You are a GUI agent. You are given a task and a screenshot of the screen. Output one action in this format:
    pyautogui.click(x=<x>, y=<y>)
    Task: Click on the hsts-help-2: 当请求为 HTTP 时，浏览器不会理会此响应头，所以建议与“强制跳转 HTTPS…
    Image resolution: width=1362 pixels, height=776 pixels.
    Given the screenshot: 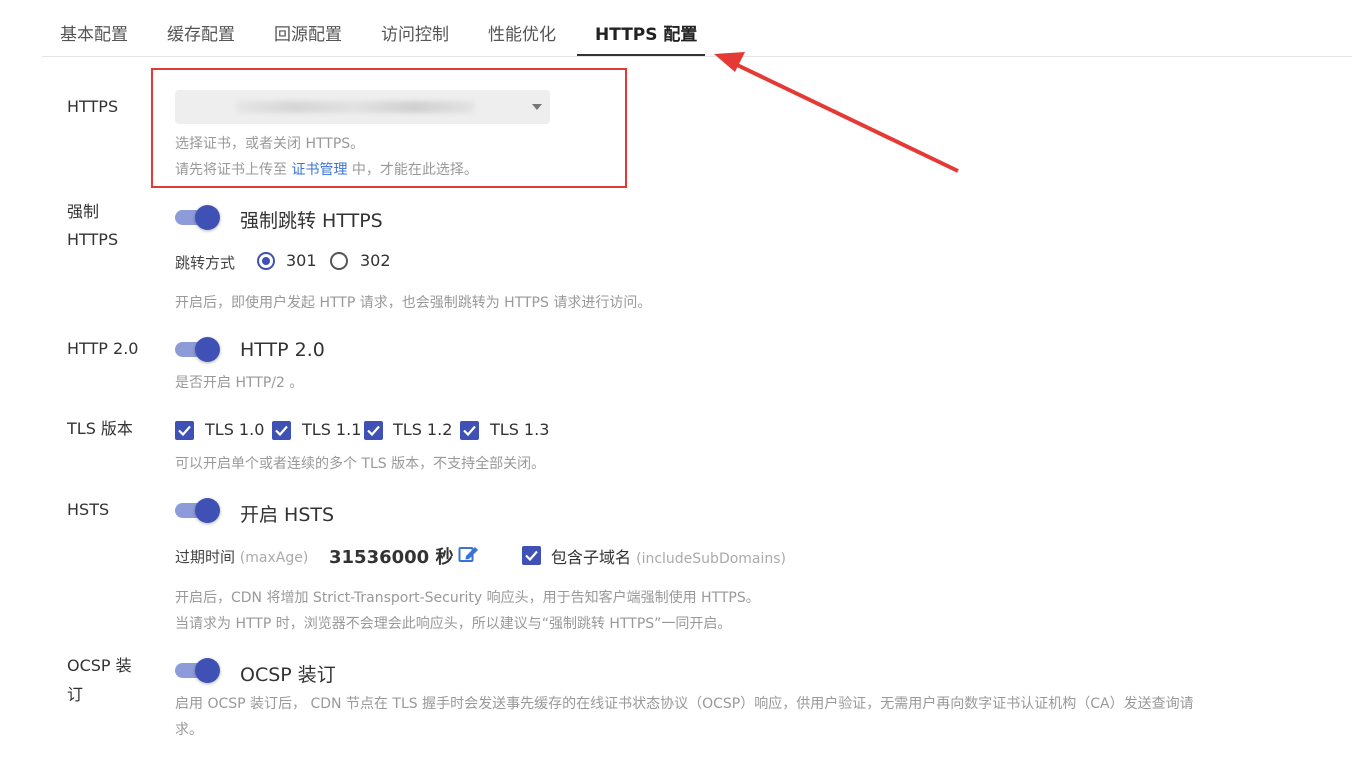 What is the action you would take?
    pyautogui.click(x=453, y=624)
    